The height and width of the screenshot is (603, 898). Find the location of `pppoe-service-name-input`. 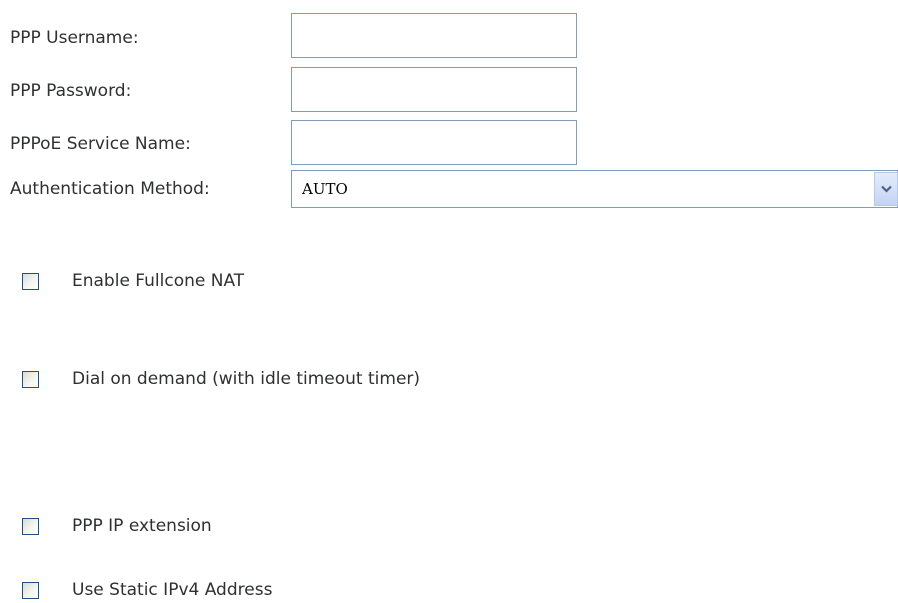

pppoe-service-name-input is located at coordinates (434, 142).